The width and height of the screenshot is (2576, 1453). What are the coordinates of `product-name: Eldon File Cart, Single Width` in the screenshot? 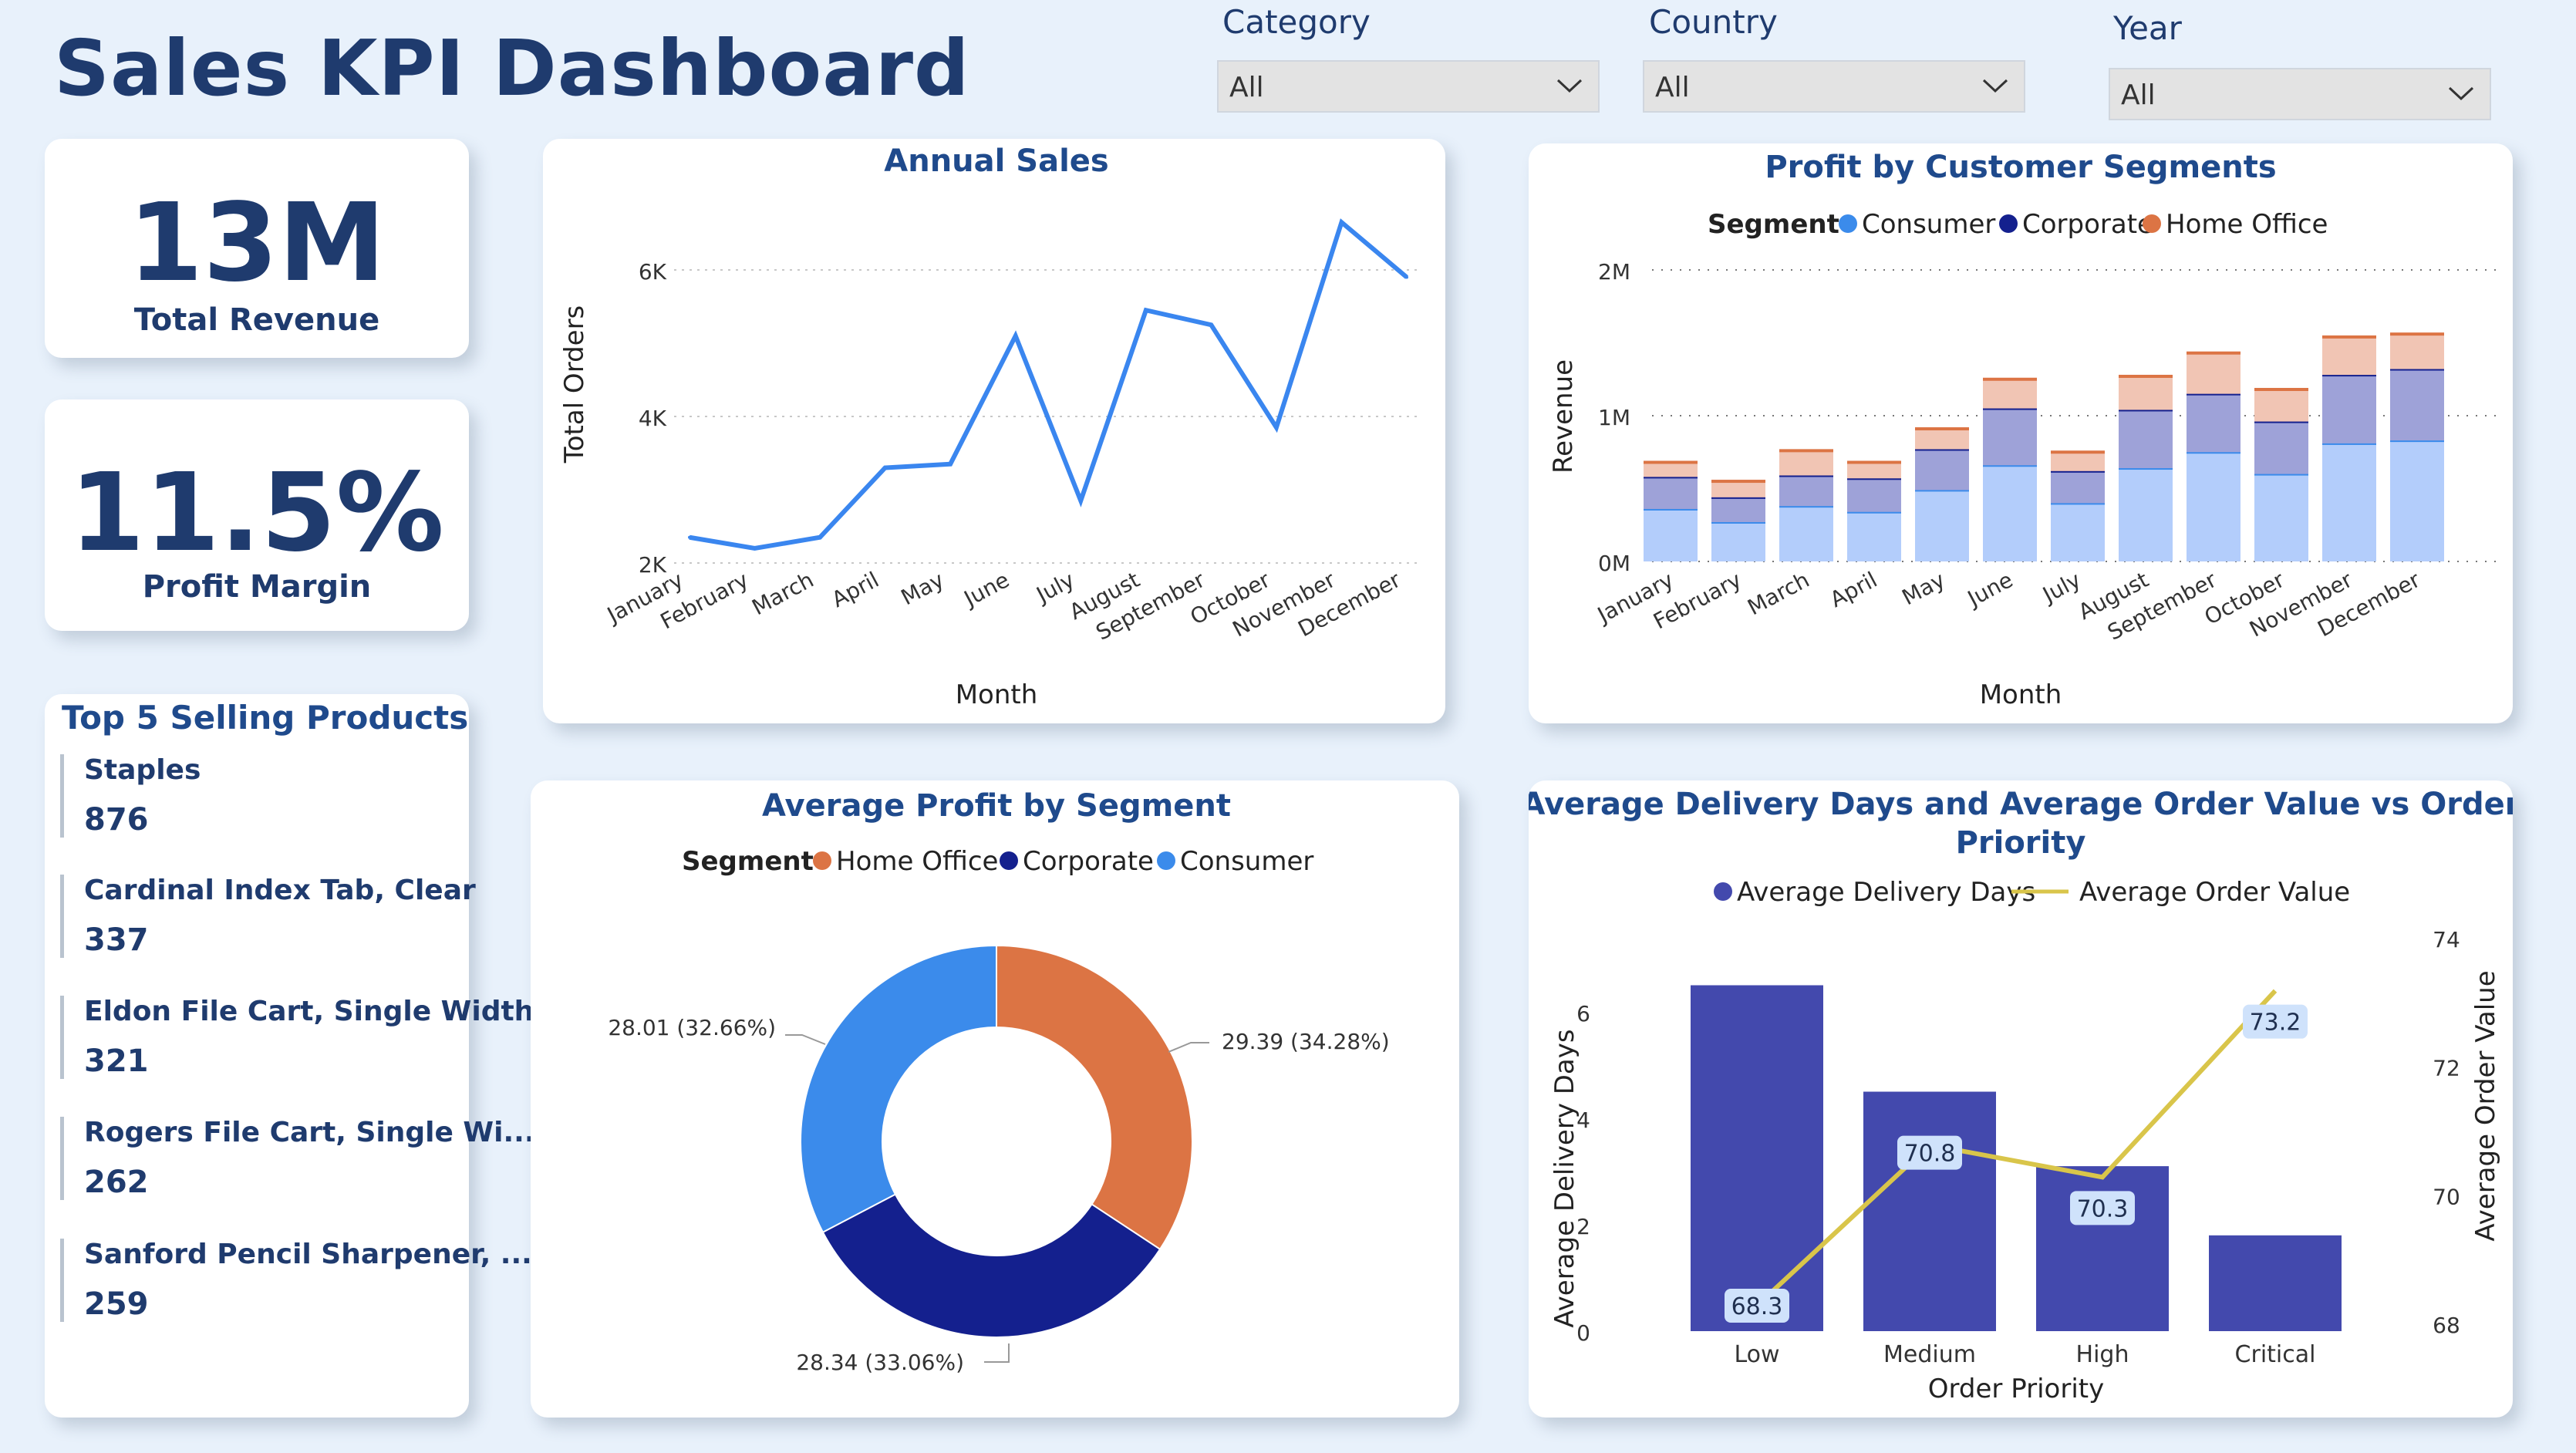 It's located at (309, 1011).